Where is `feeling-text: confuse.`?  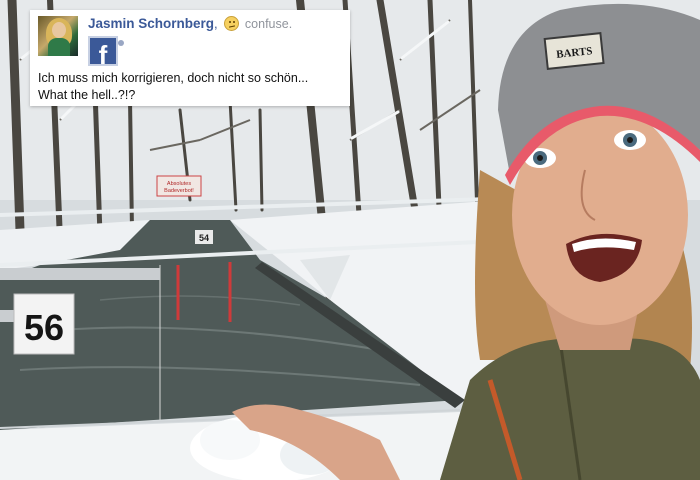 feeling-text: confuse. is located at coordinates (268, 24).